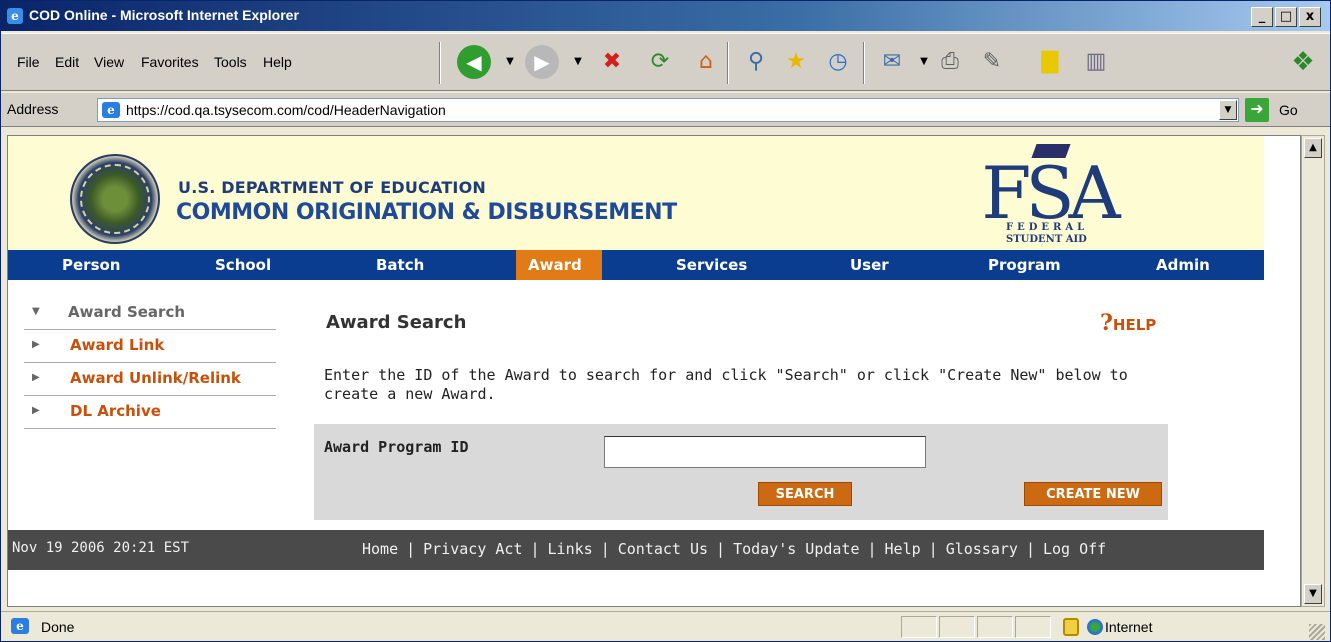 This screenshot has height=642, width=1331. Describe the element at coordinates (1183, 265) in the screenshot. I see `nav-admin: Admin` at that location.